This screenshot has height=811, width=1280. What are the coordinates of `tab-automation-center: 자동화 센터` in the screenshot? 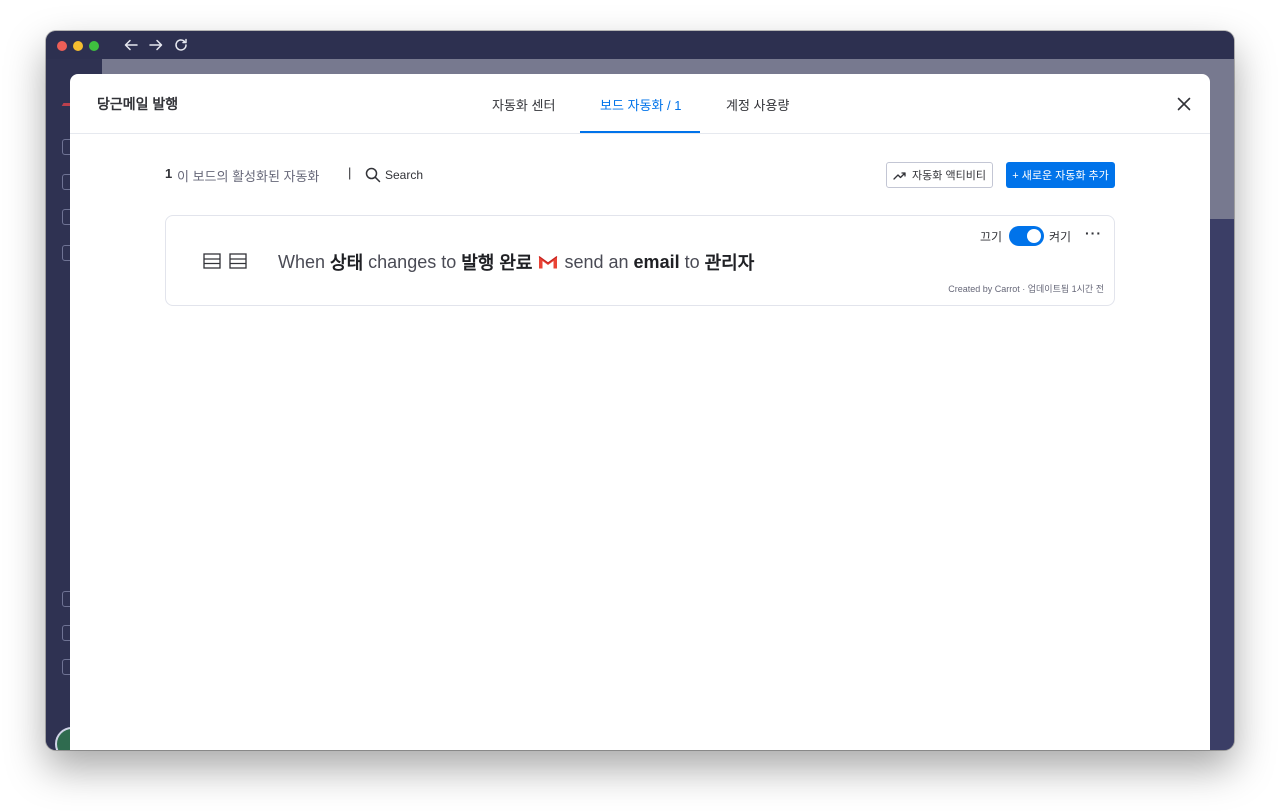 It's located at (523, 104).